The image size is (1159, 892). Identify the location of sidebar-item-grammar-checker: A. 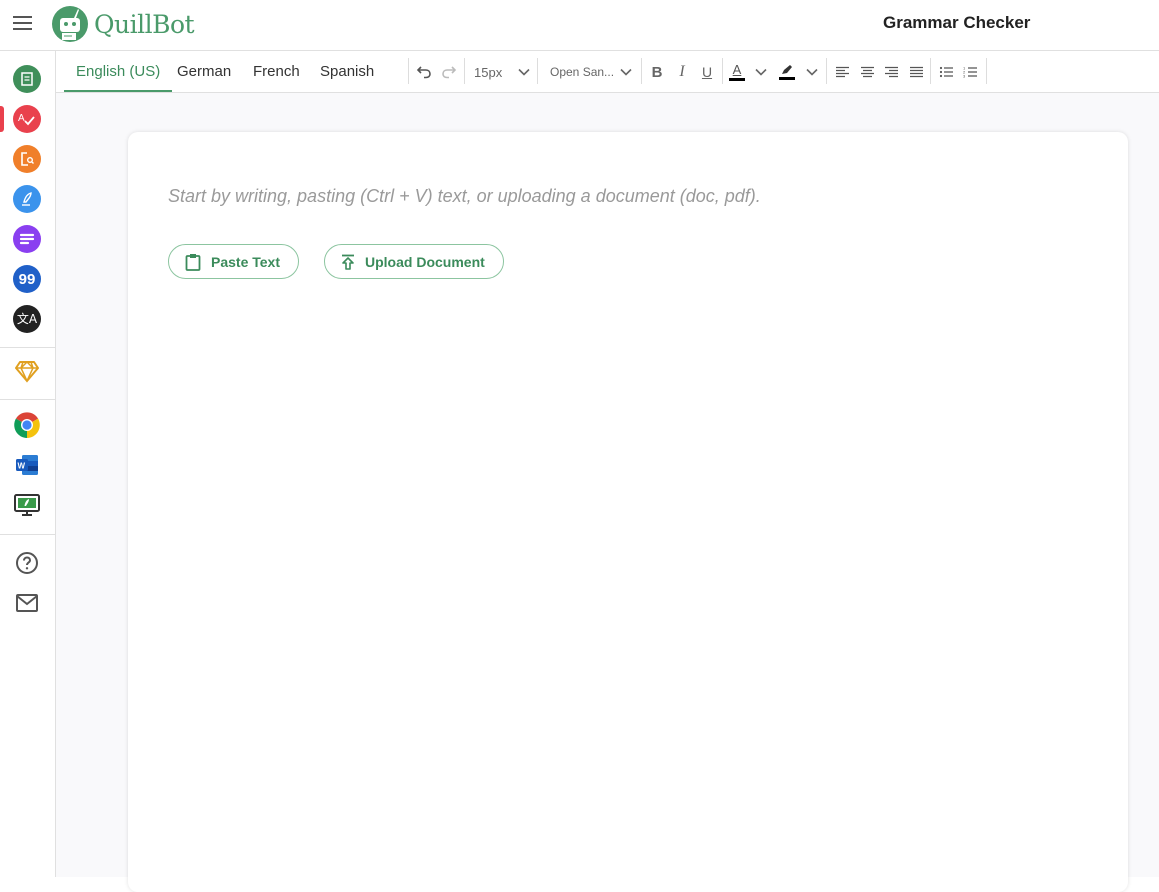
(27, 119).